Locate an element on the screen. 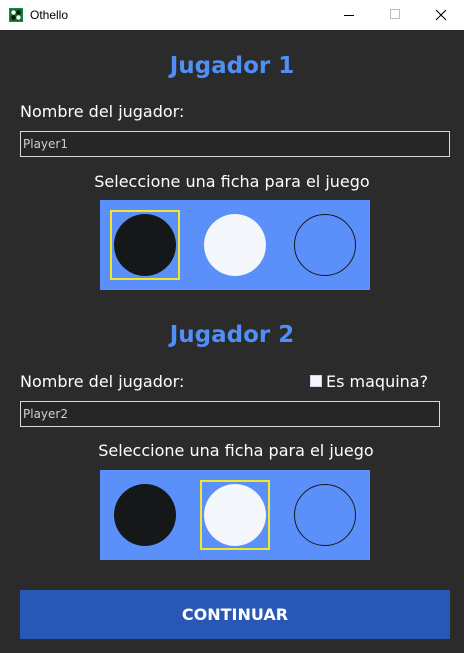 The width and height of the screenshot is (464, 653). player1-piece-black is located at coordinates (145, 245).